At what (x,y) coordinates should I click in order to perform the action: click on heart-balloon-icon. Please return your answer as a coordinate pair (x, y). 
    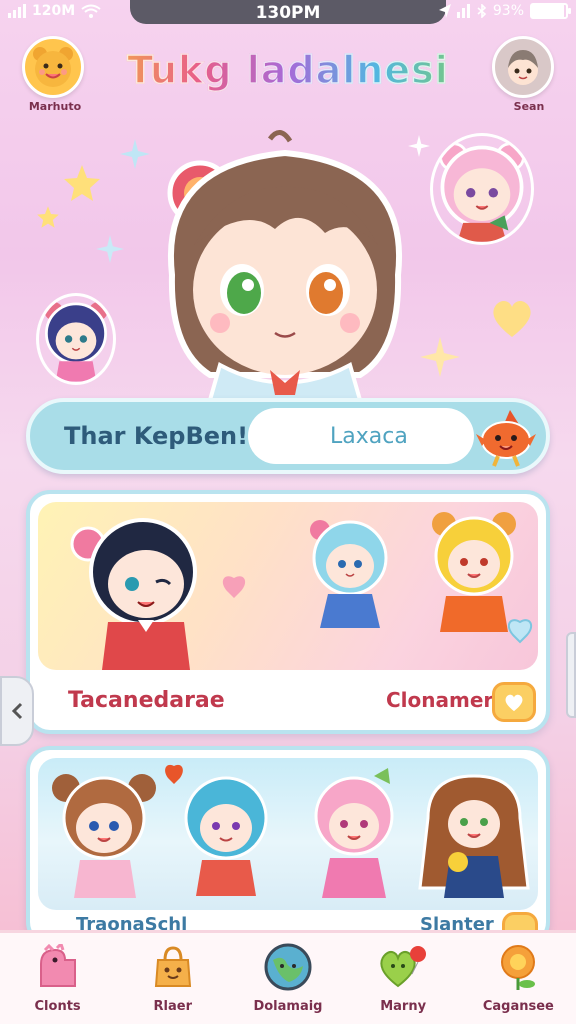
    Looking at the image, I should click on (403, 967).